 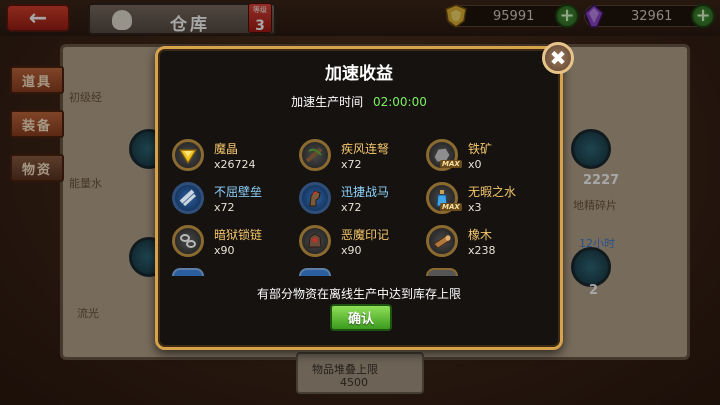 I want to click on reward-item: 迅捷战马 x72, so click(x=359, y=201).